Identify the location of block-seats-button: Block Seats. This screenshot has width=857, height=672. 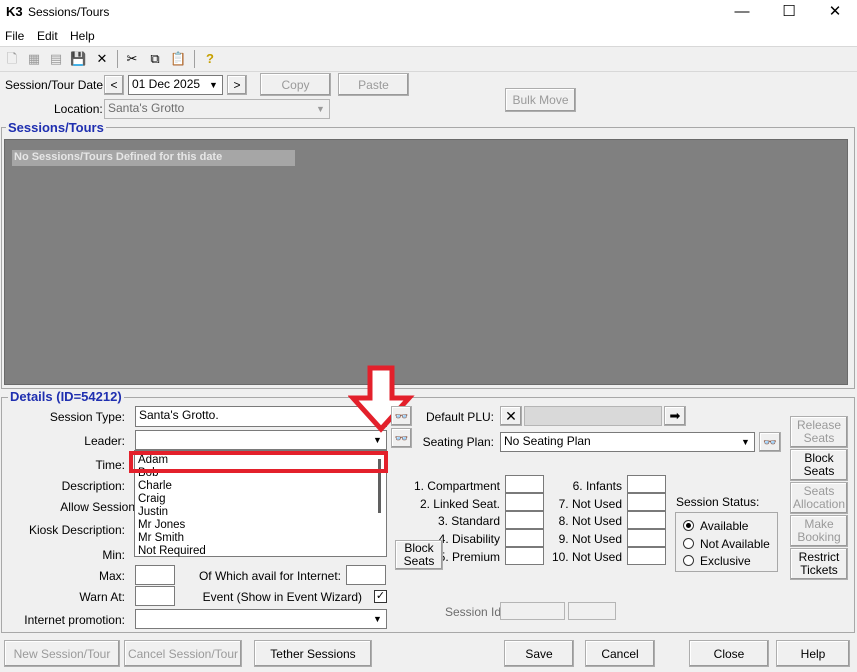
(419, 555).